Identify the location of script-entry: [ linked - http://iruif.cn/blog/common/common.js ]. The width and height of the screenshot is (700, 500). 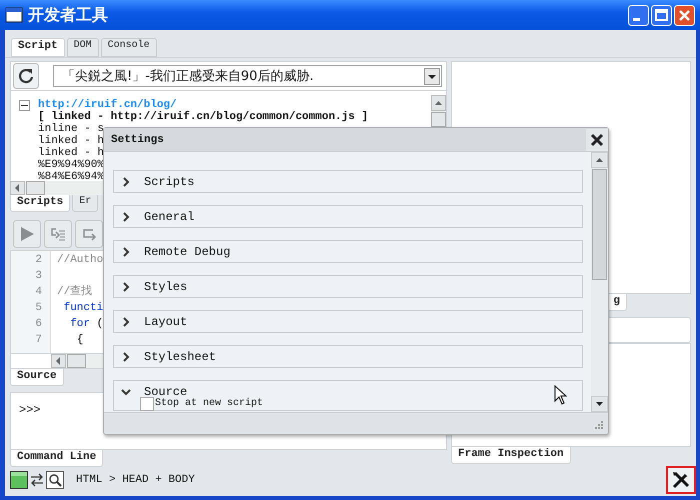
(225, 117).